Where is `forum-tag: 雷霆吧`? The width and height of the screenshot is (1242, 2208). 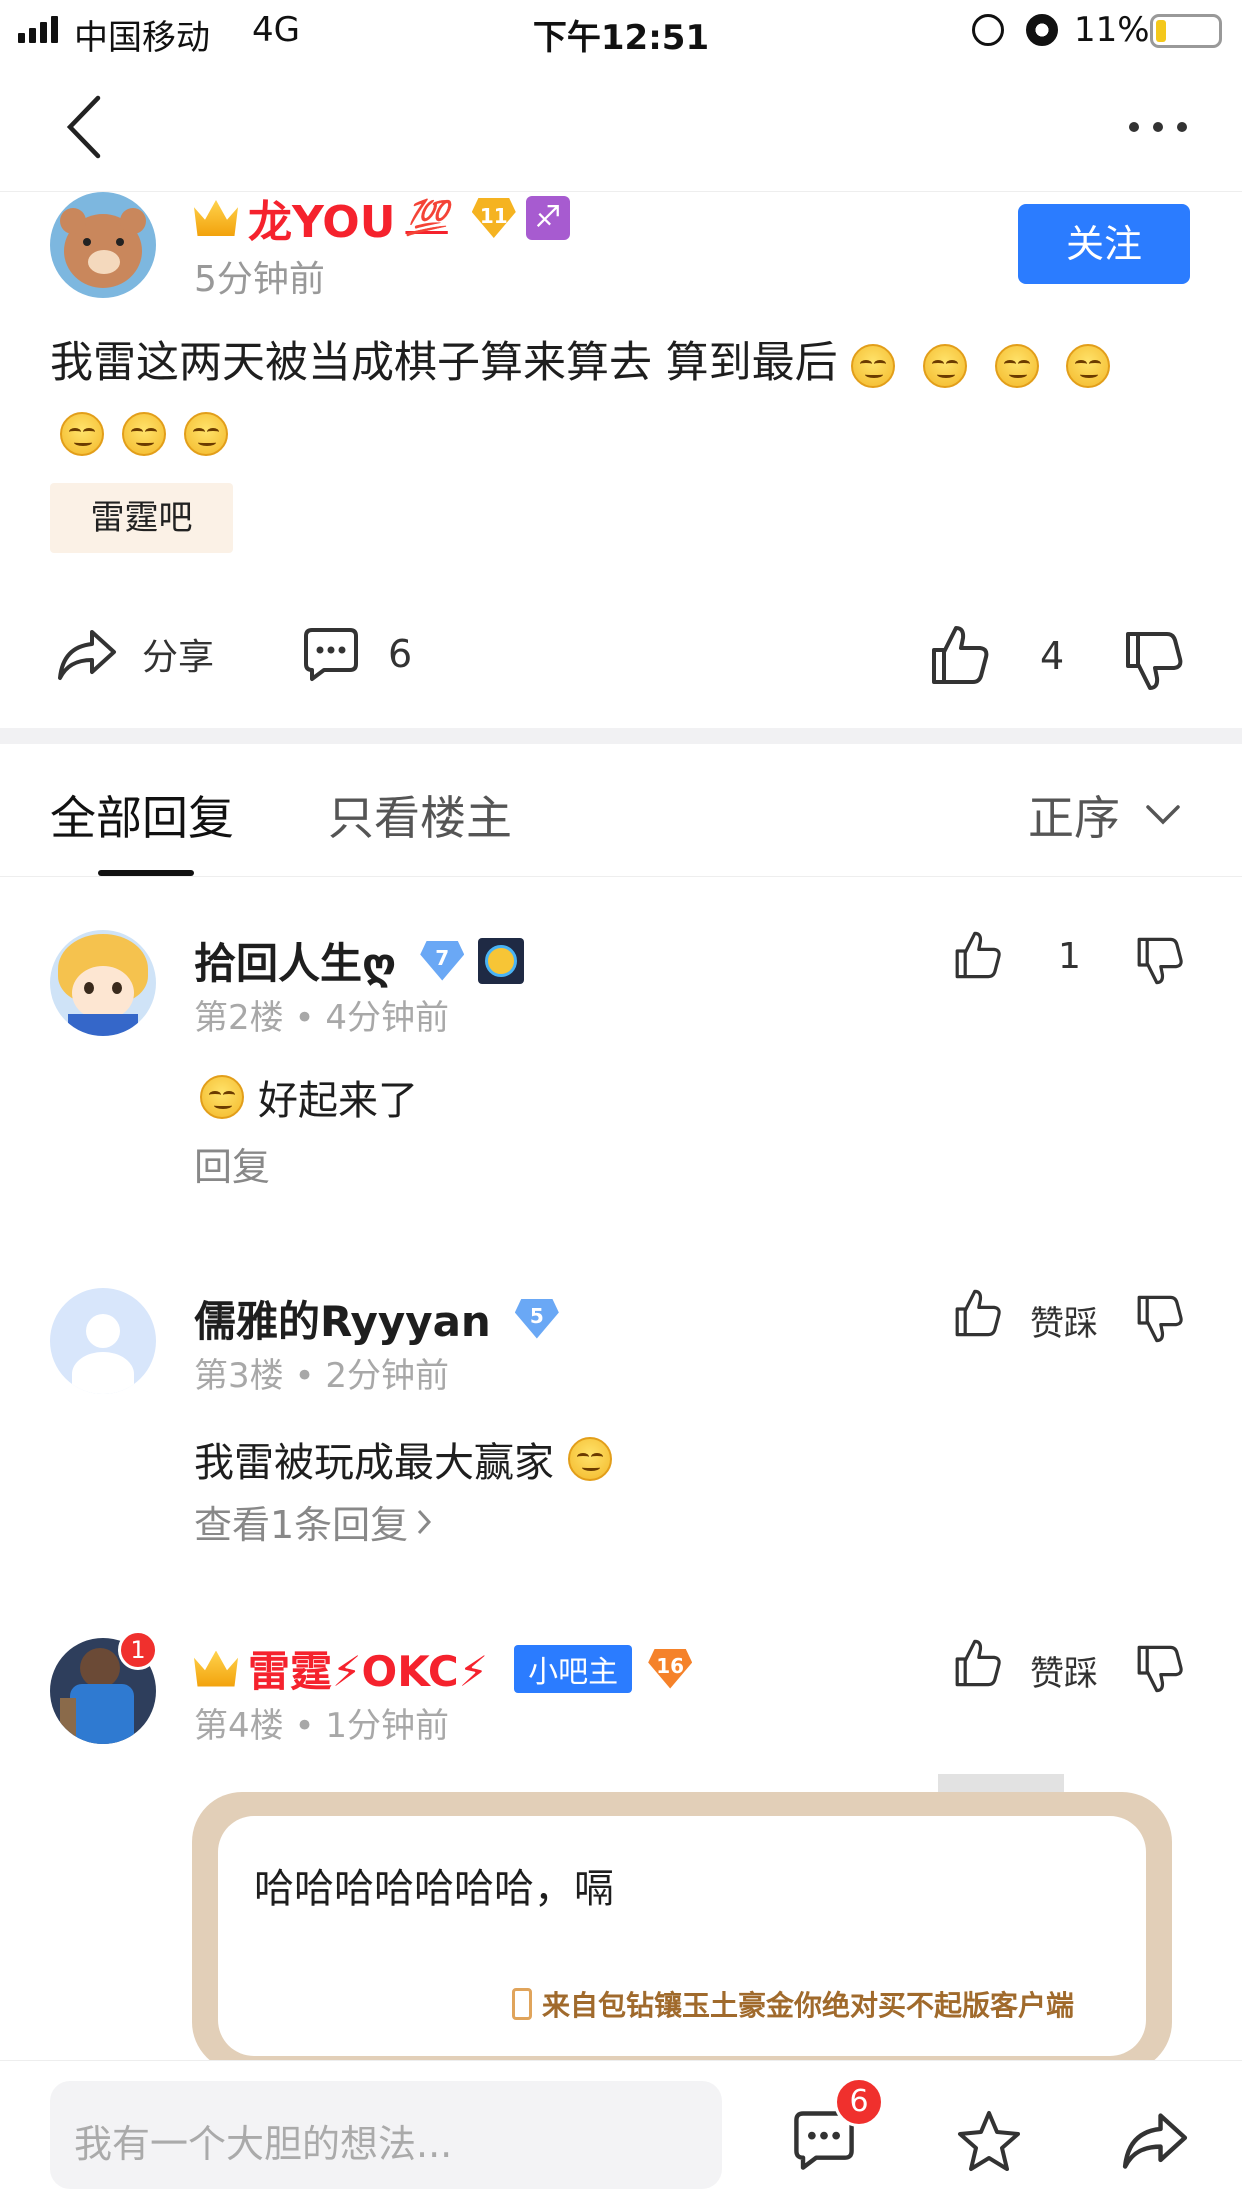 forum-tag: 雷霆吧 is located at coordinates (141, 518).